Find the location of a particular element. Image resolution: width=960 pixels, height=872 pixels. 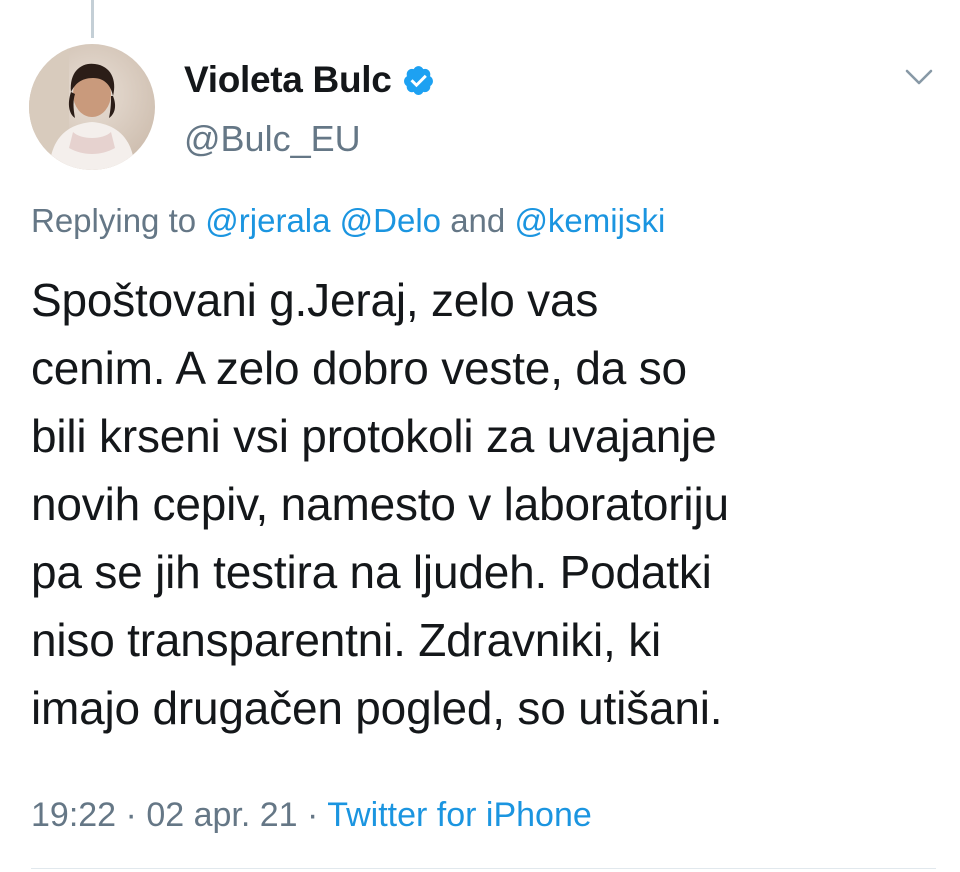

tweet-text-line: niso transparentni. Zdravniki, ki is located at coordinates (346, 640).